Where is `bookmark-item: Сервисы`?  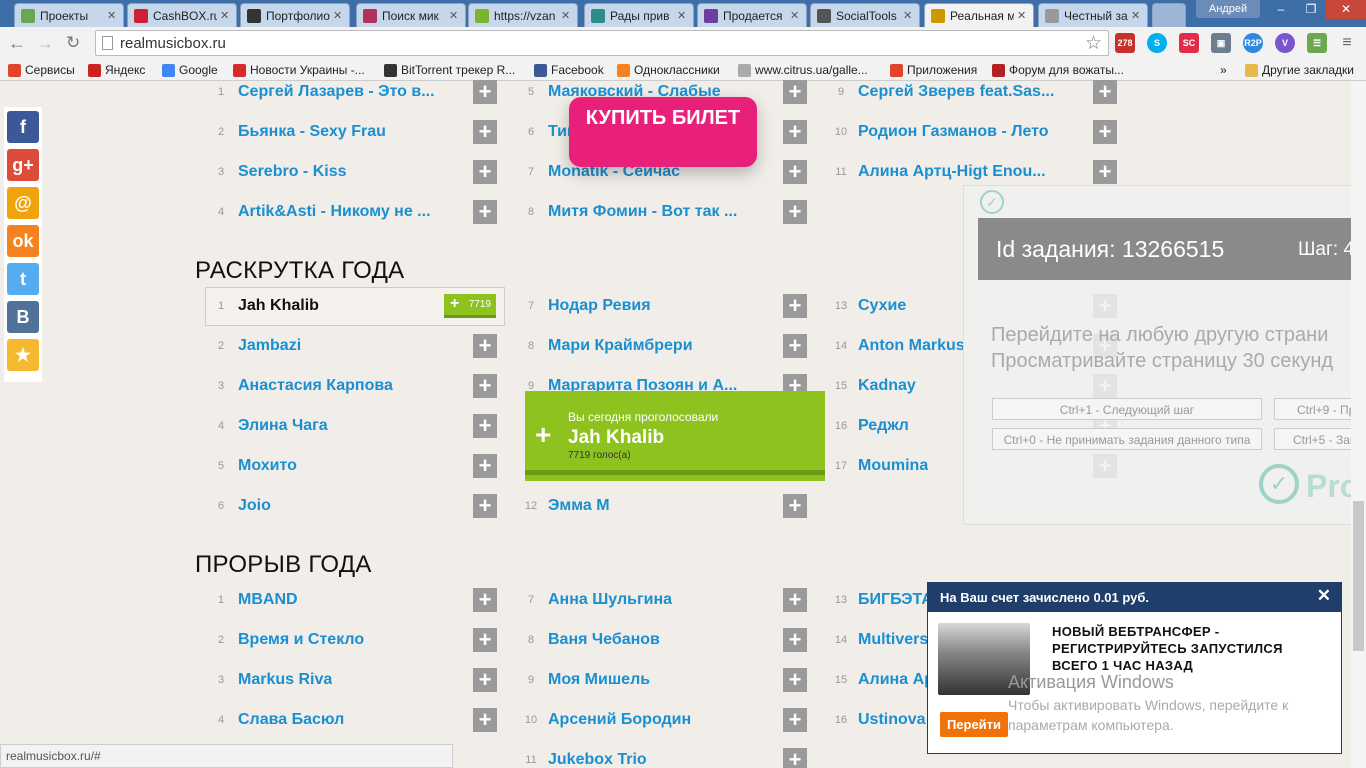 bookmark-item: Сервисы is located at coordinates (41, 70).